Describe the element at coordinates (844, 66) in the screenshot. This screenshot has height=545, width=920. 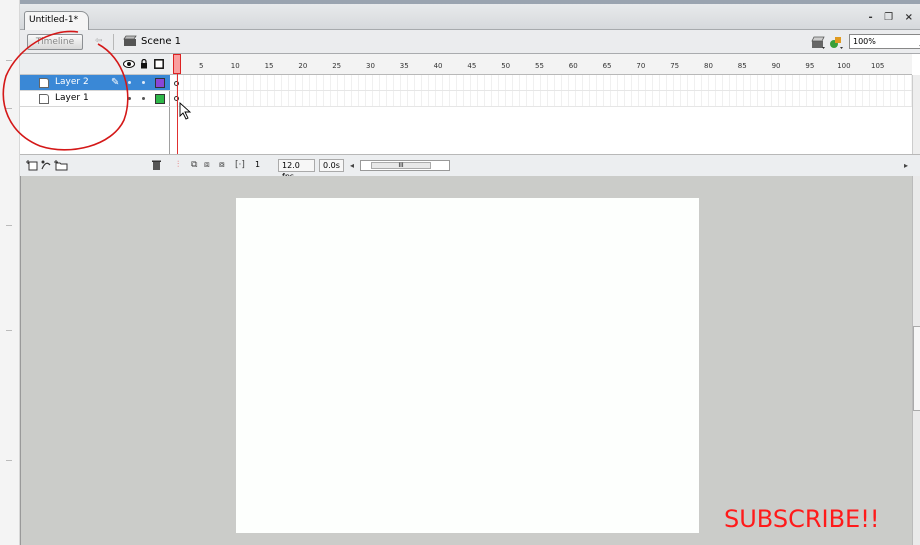
I see `ruler-tick-label: 100` at that location.